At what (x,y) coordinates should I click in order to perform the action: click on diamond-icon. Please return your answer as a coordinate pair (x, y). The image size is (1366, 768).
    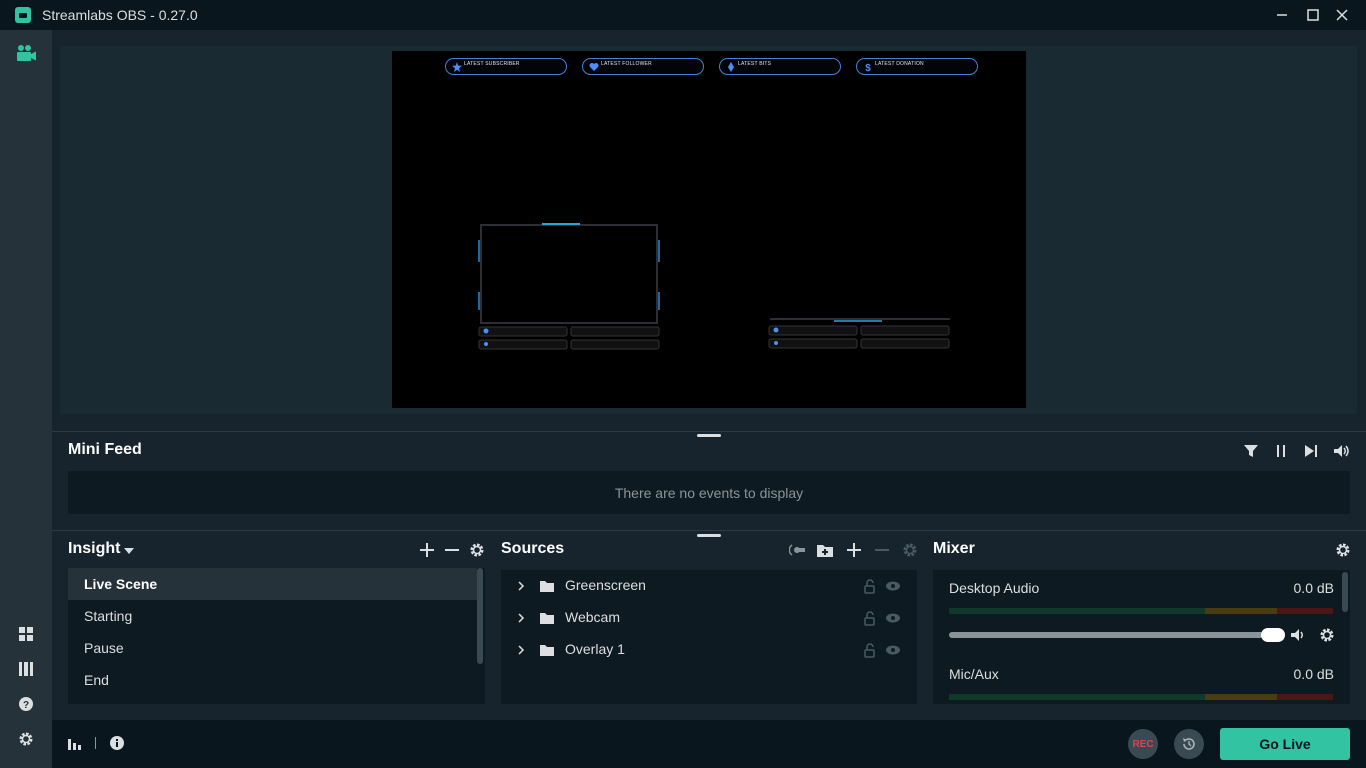
    Looking at the image, I should click on (731, 67).